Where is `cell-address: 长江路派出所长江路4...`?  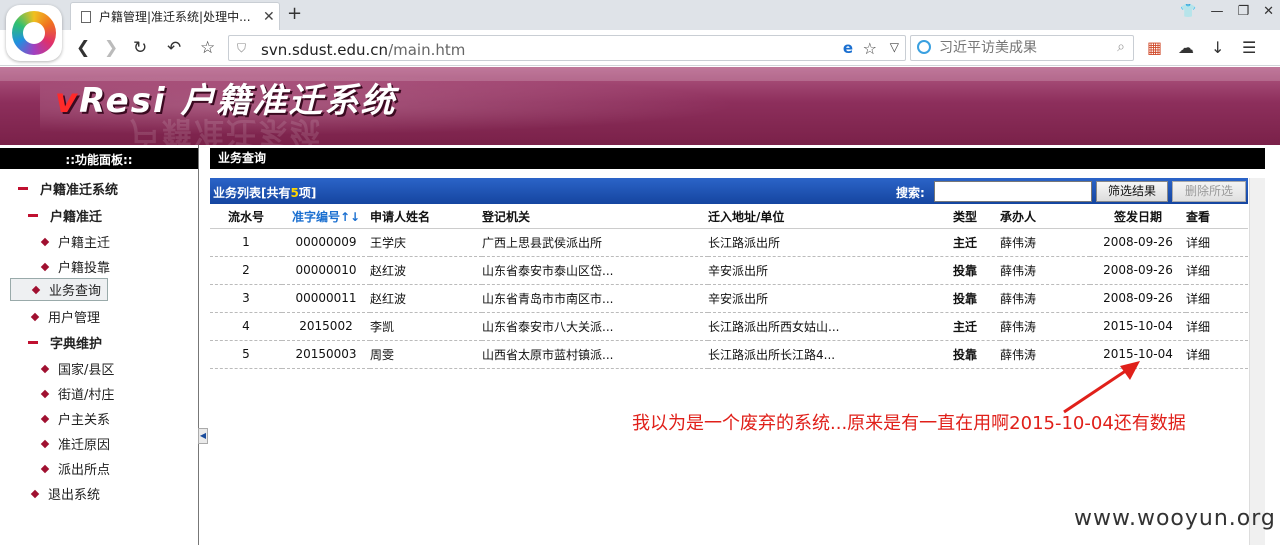 cell-address: 长江路派出所长江路4... is located at coordinates (819, 354).